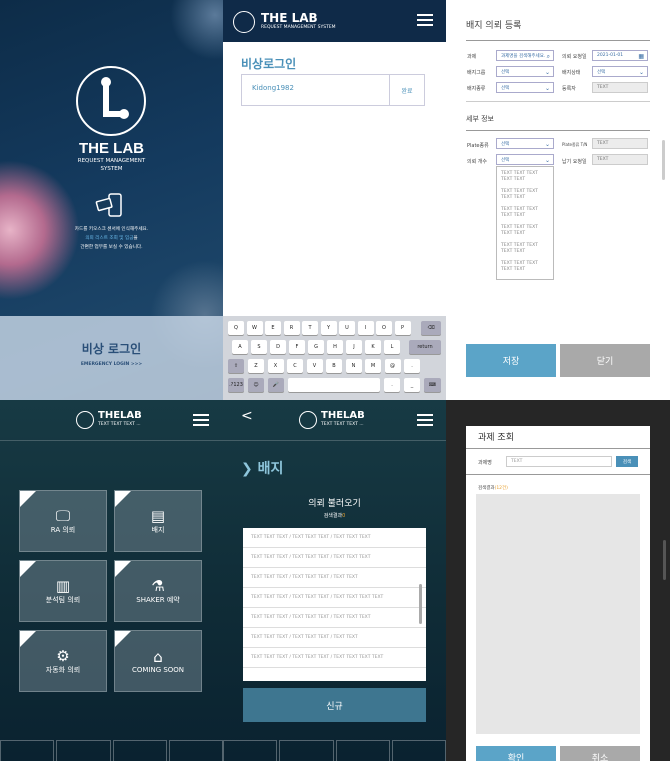 This screenshot has width=670, height=761. I want to click on task-name-input: TEXT, so click(559, 461).